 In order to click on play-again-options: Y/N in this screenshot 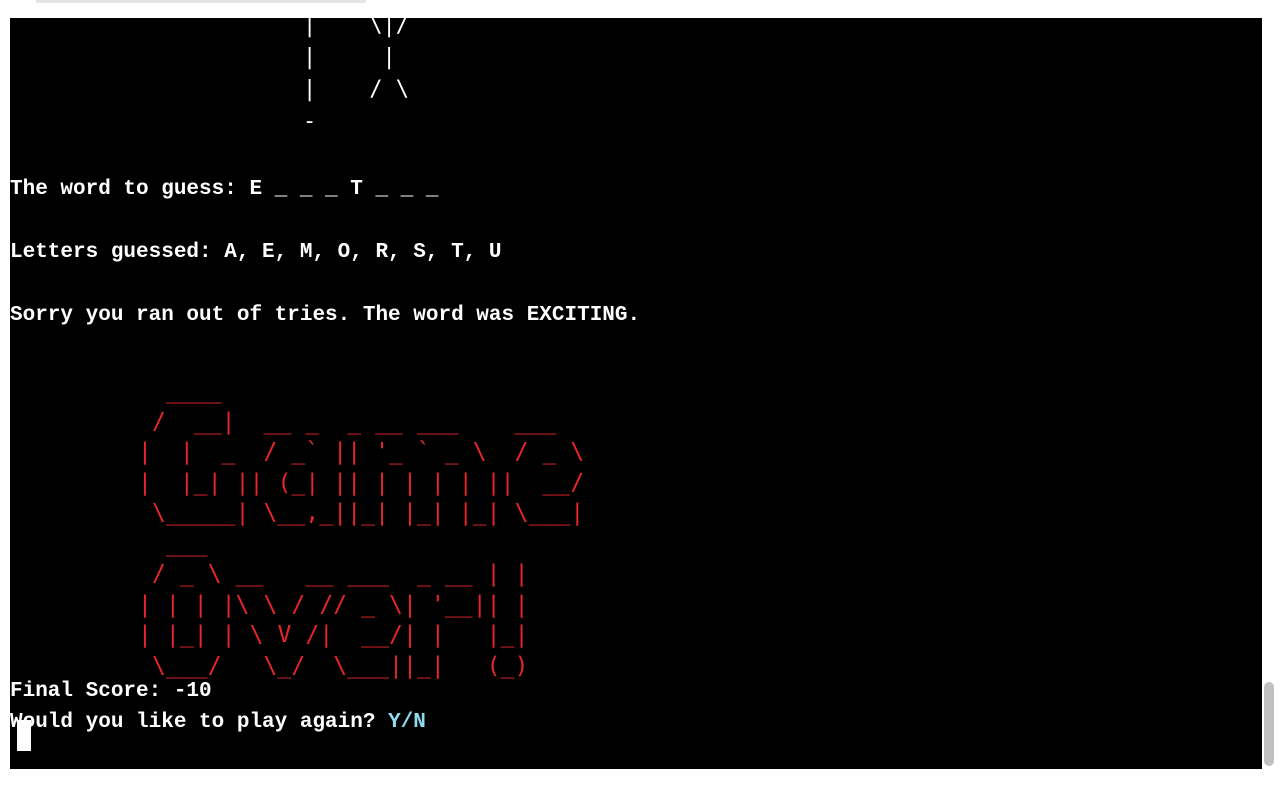, I will do `click(407, 722)`.